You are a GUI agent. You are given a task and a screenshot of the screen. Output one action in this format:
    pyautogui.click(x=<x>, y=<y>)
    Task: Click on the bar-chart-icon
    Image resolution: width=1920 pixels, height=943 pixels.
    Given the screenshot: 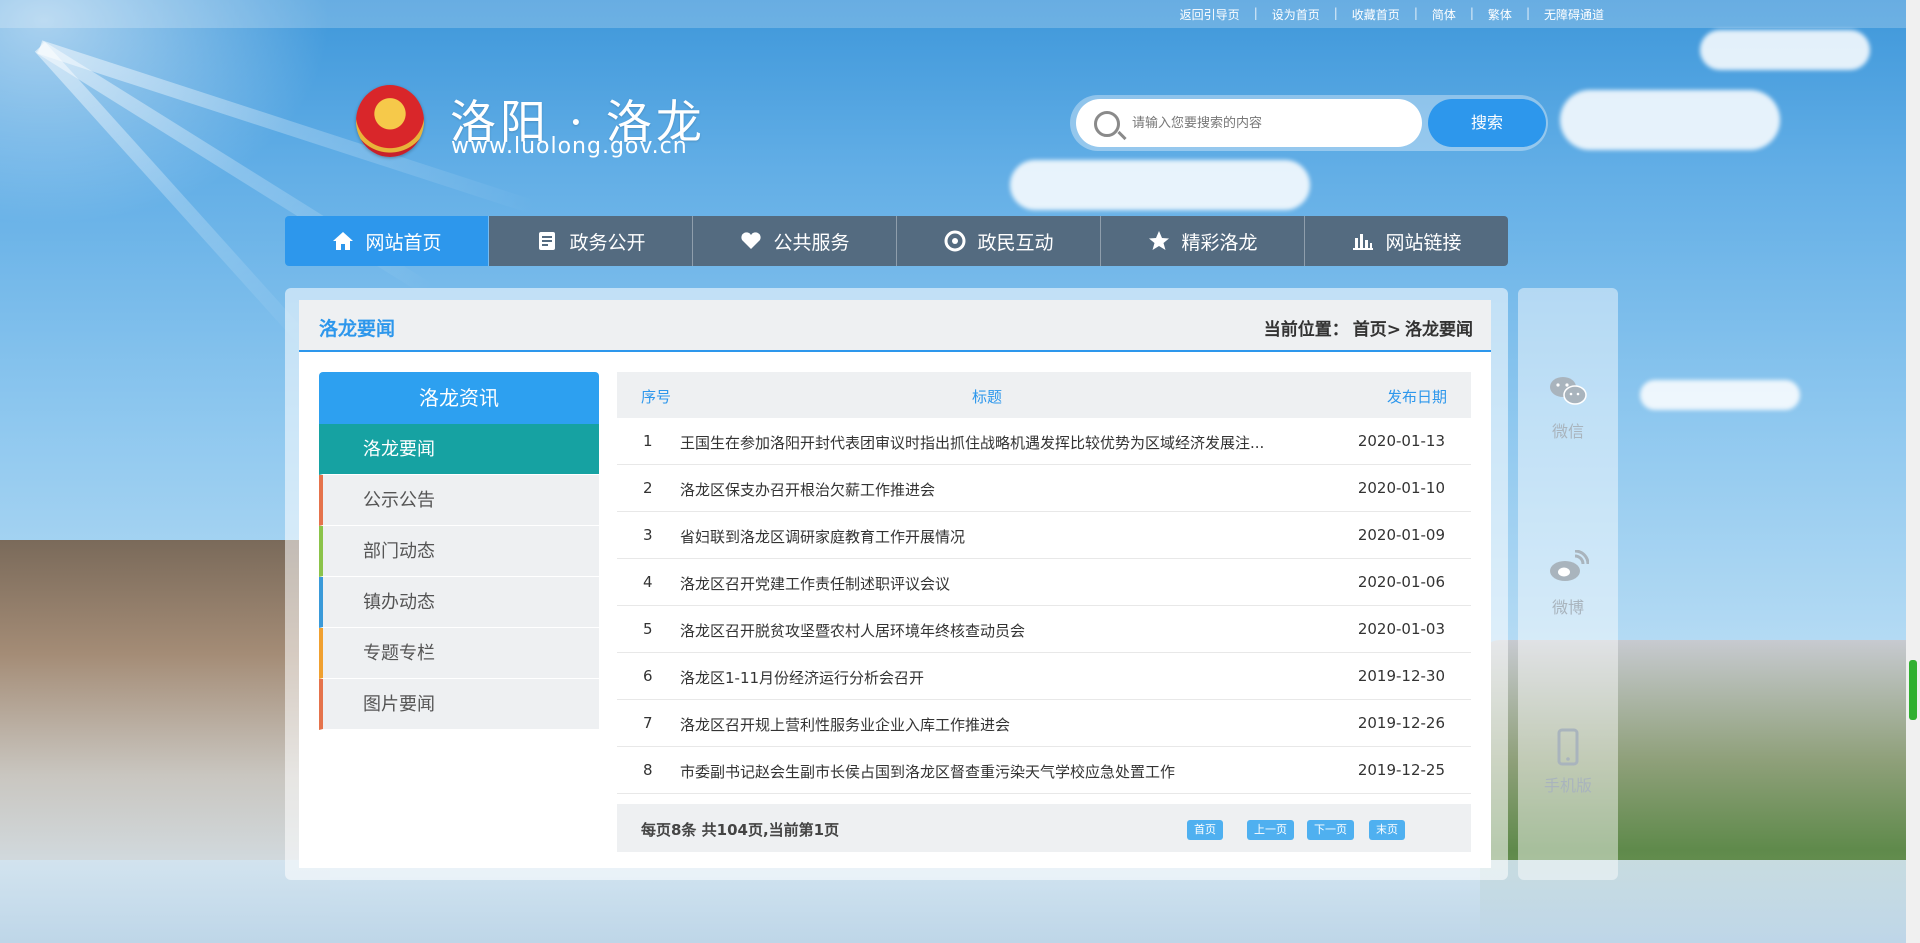 What is the action you would take?
    pyautogui.click(x=1363, y=241)
    